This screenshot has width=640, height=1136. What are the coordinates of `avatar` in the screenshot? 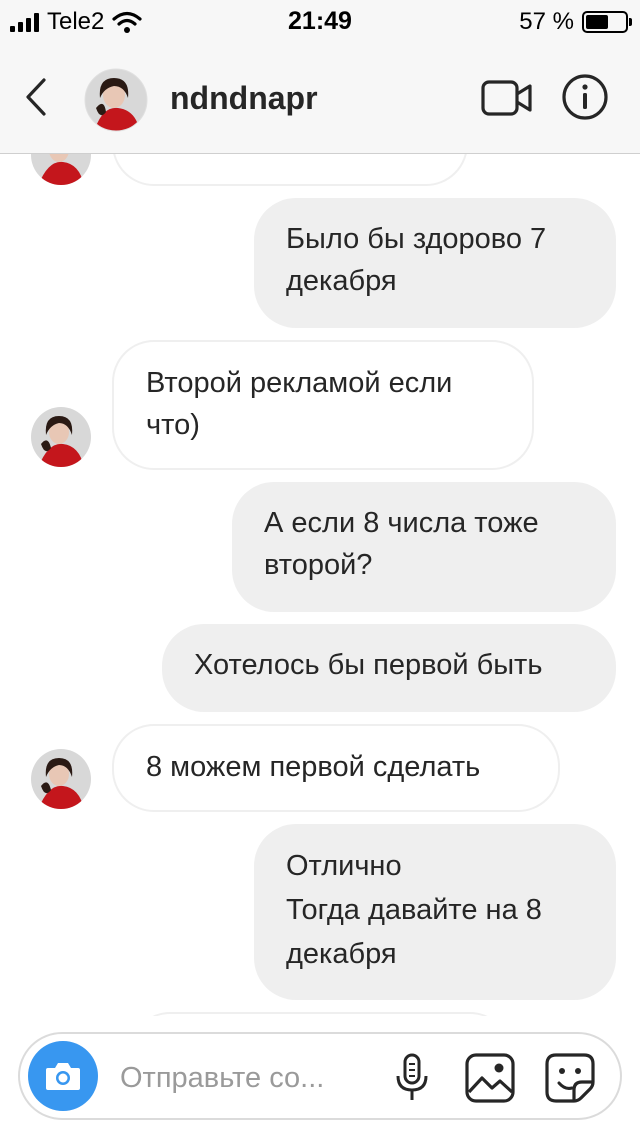 It's located at (116, 100).